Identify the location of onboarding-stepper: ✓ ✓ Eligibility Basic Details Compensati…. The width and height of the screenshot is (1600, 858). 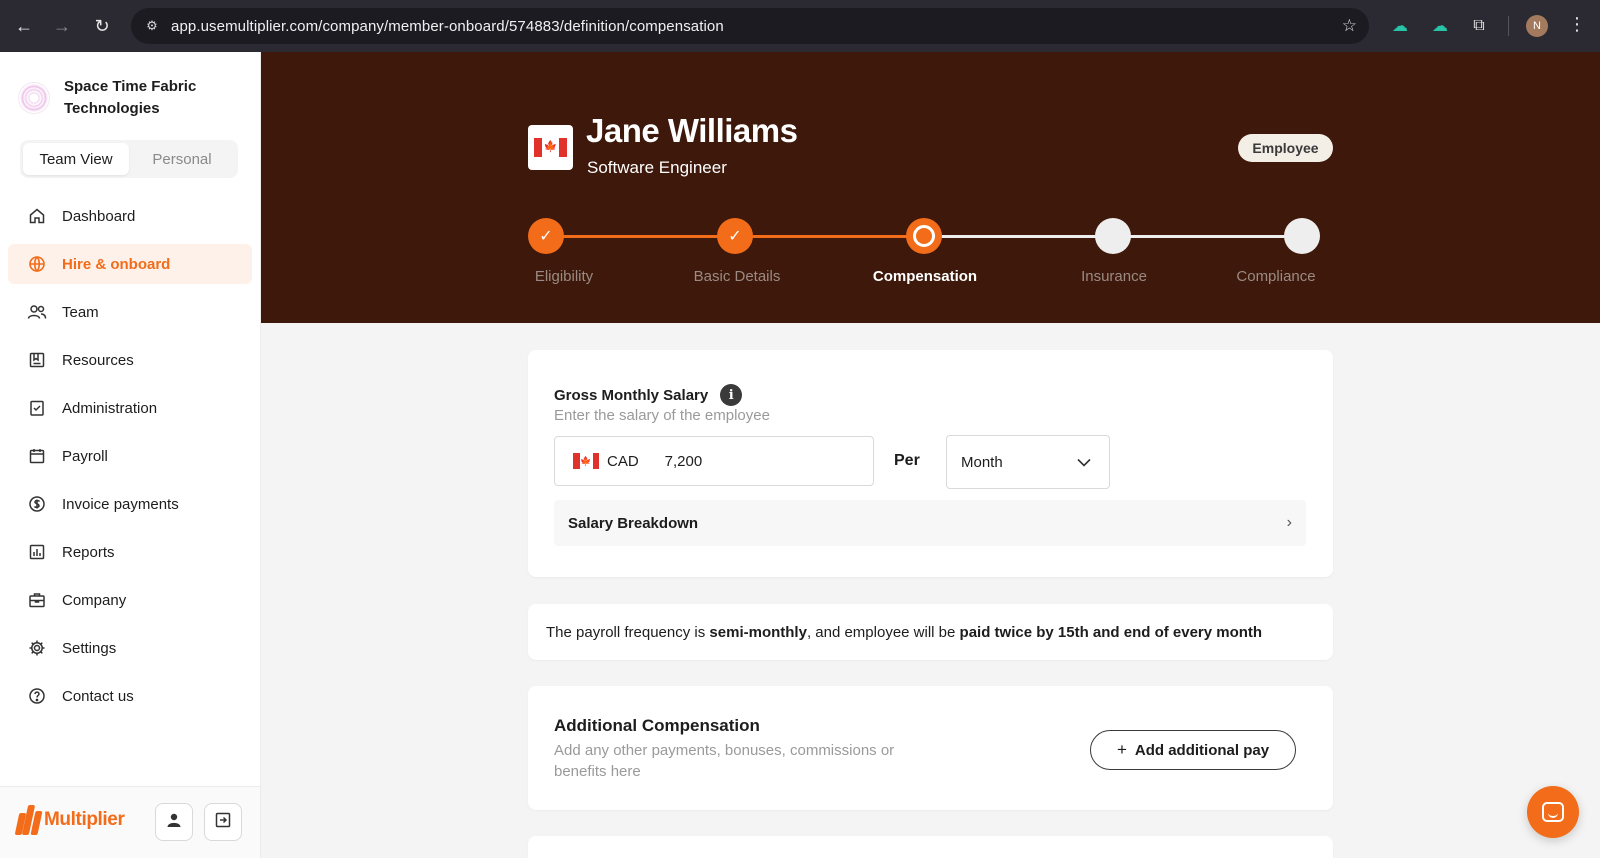
(930, 258).